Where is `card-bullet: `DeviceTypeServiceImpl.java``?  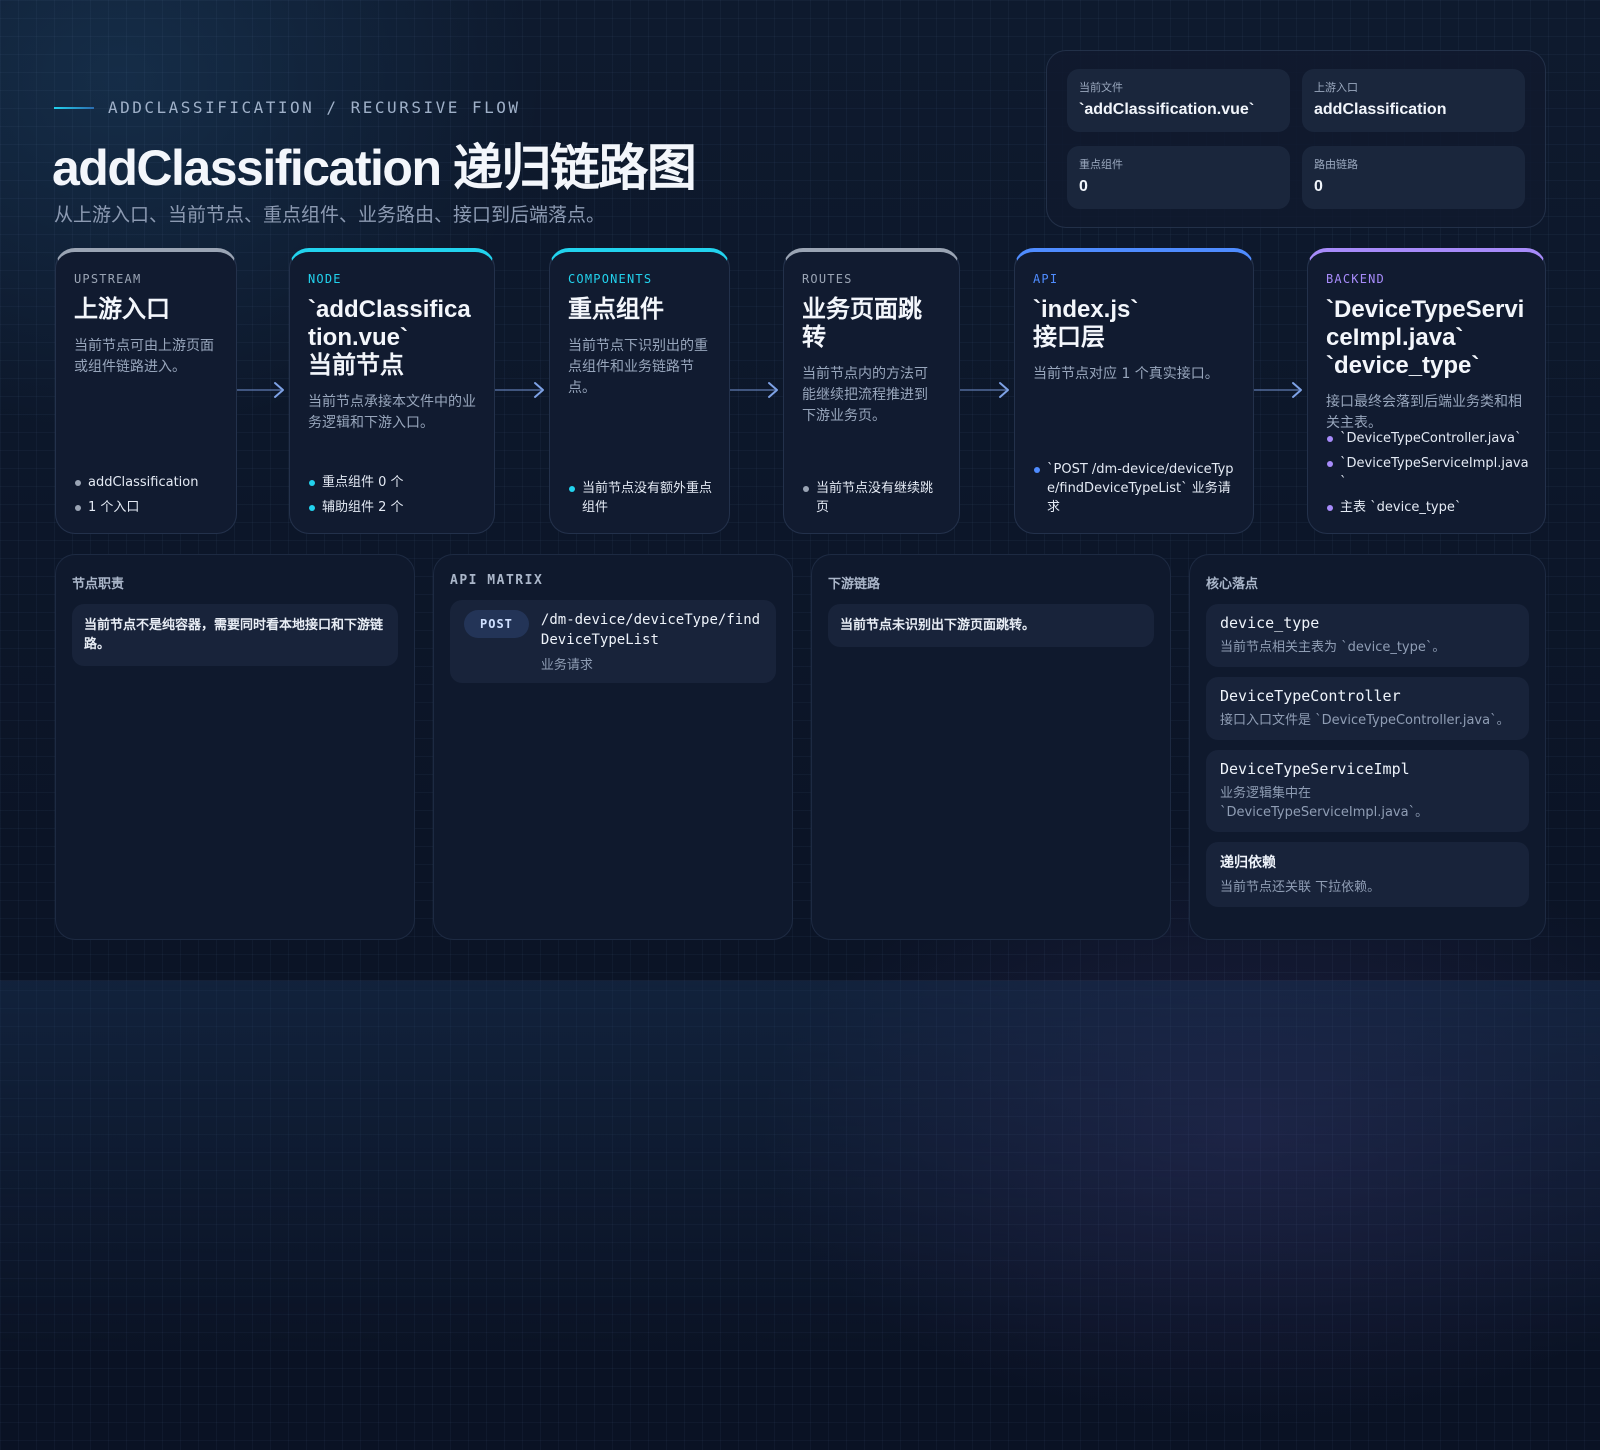
card-bullet: `DeviceTypeServiceImpl.java` is located at coordinates (1428, 473).